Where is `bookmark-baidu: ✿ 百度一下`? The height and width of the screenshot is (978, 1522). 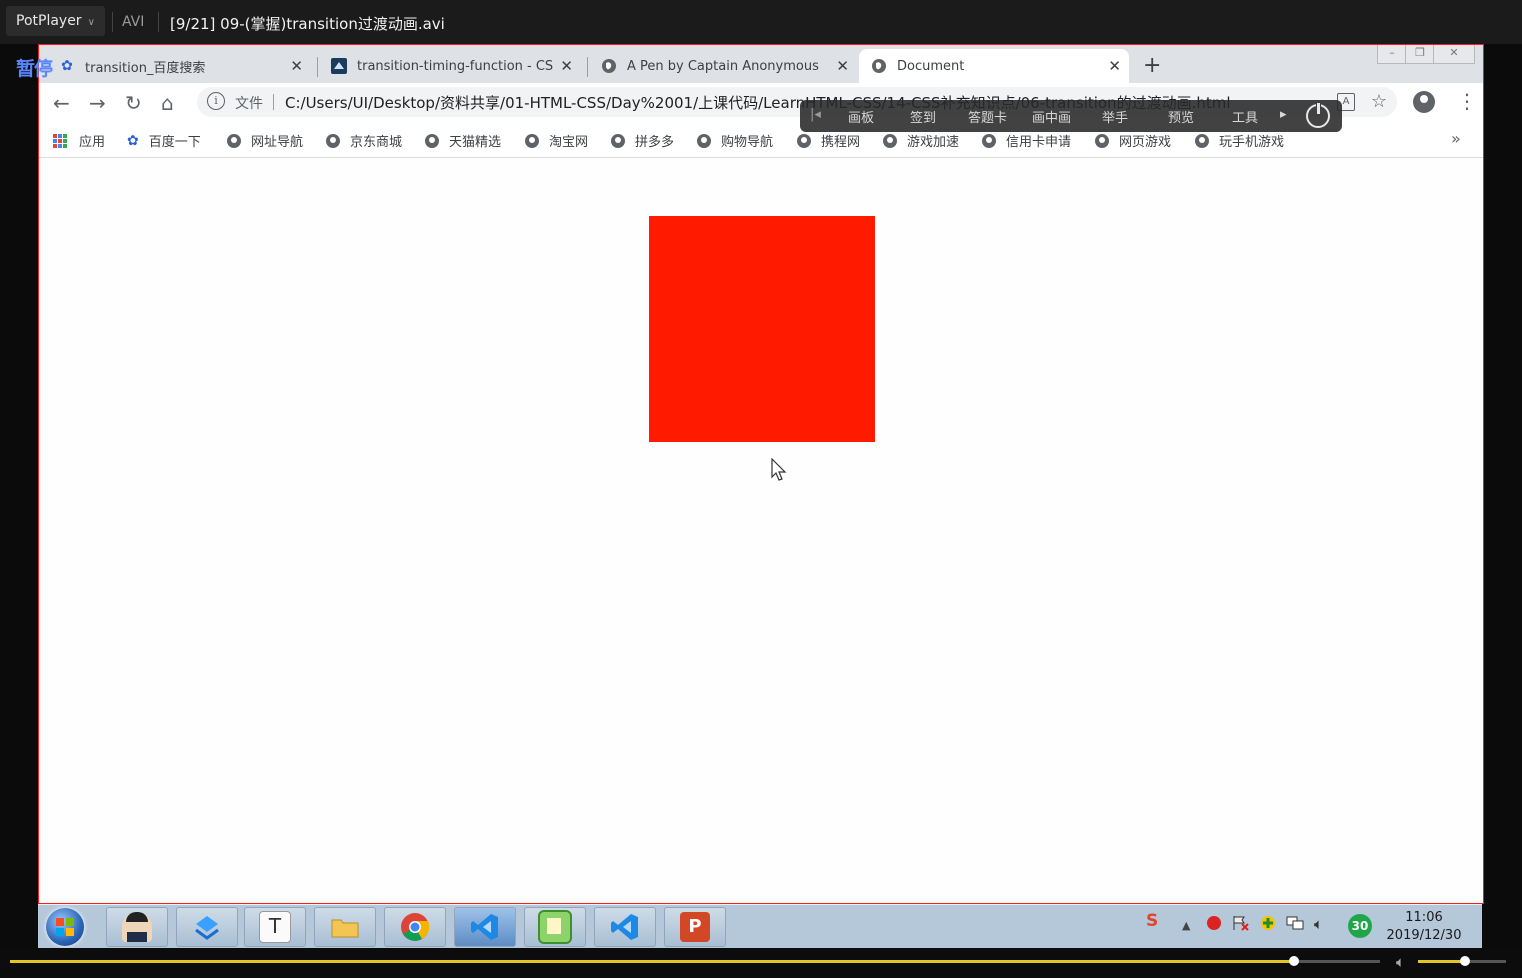
bookmark-baidu: ✿ 百度一下 is located at coordinates (164, 141).